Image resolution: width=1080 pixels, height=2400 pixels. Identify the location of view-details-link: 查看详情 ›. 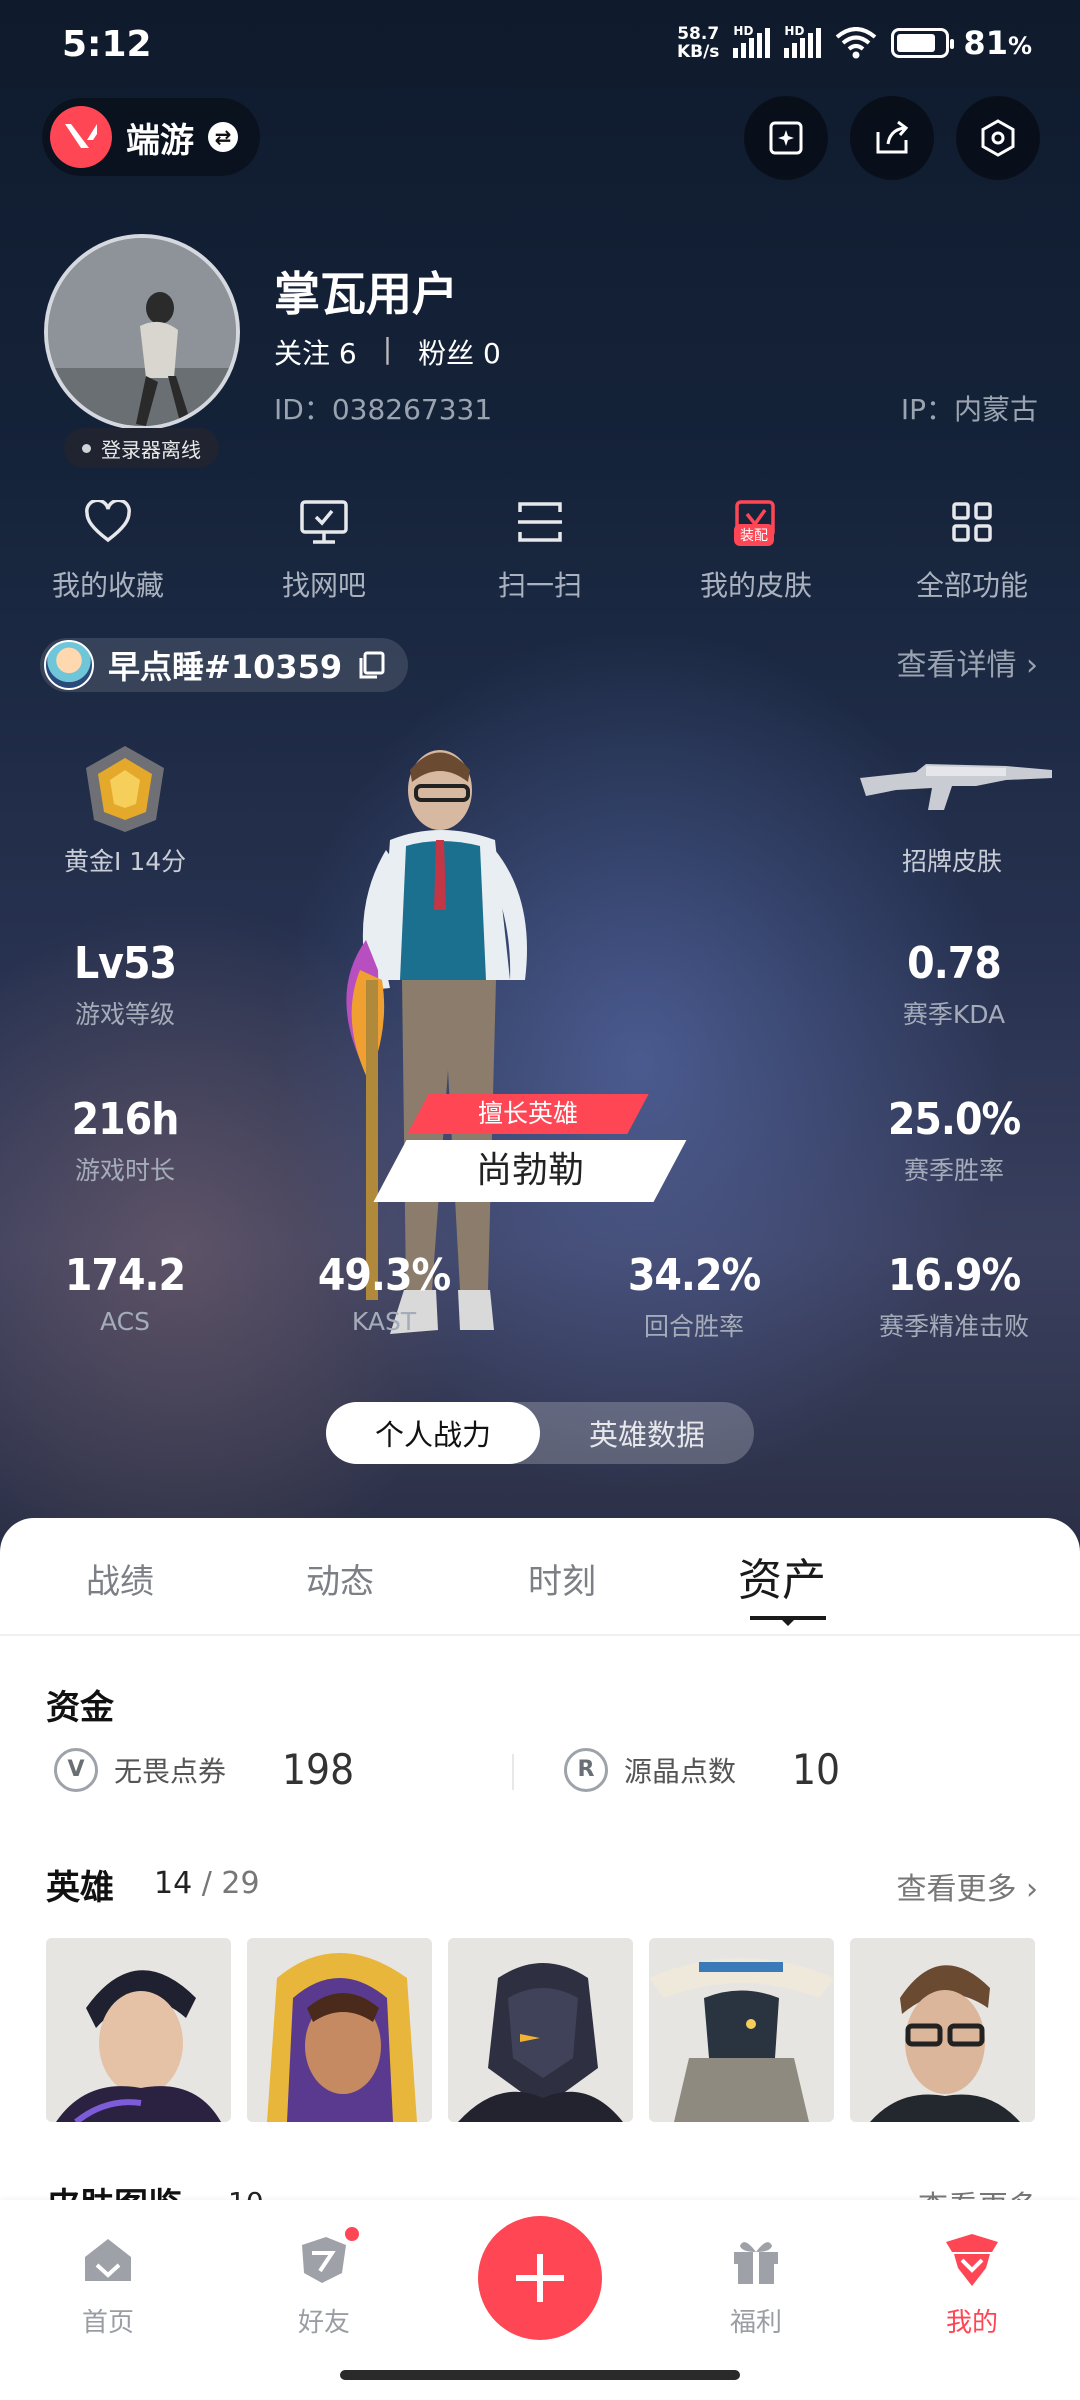
(967, 662).